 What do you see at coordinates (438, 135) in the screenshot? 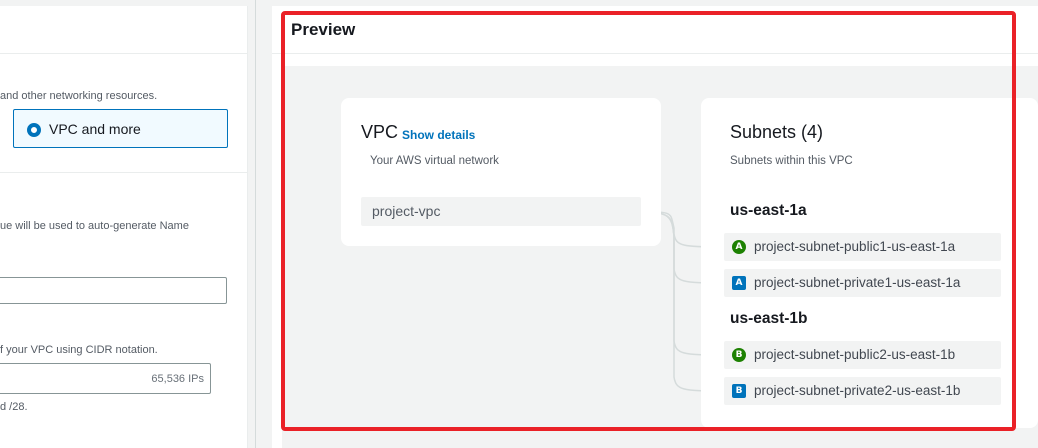
I see `show-details-link: Show details` at bounding box center [438, 135].